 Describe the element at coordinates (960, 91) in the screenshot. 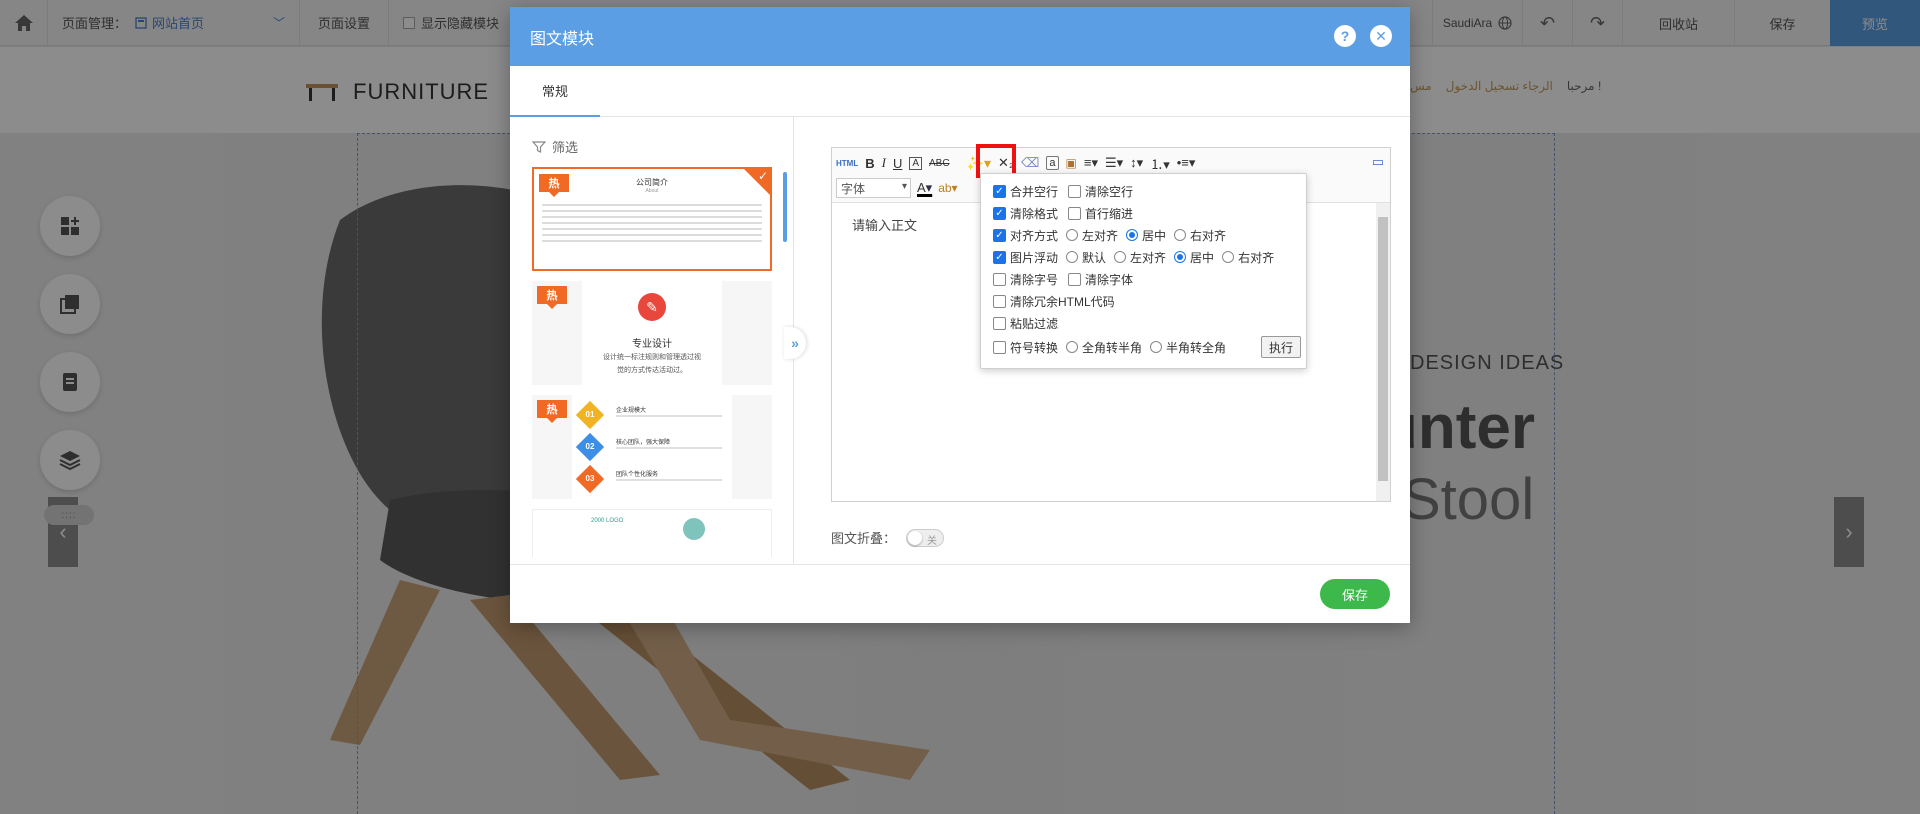

I see `modal-tabs: 常规` at that location.